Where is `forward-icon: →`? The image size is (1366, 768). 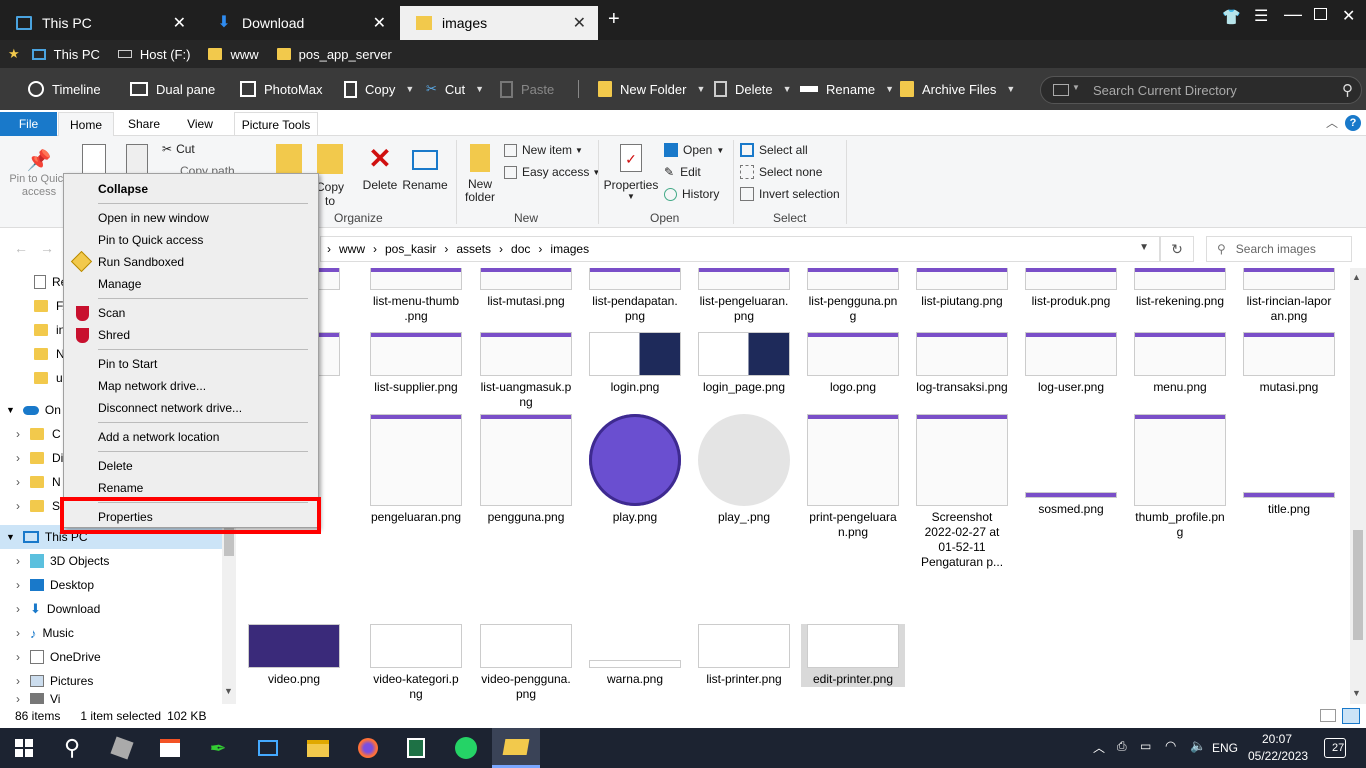
forward-icon: → is located at coordinates (47, 248).